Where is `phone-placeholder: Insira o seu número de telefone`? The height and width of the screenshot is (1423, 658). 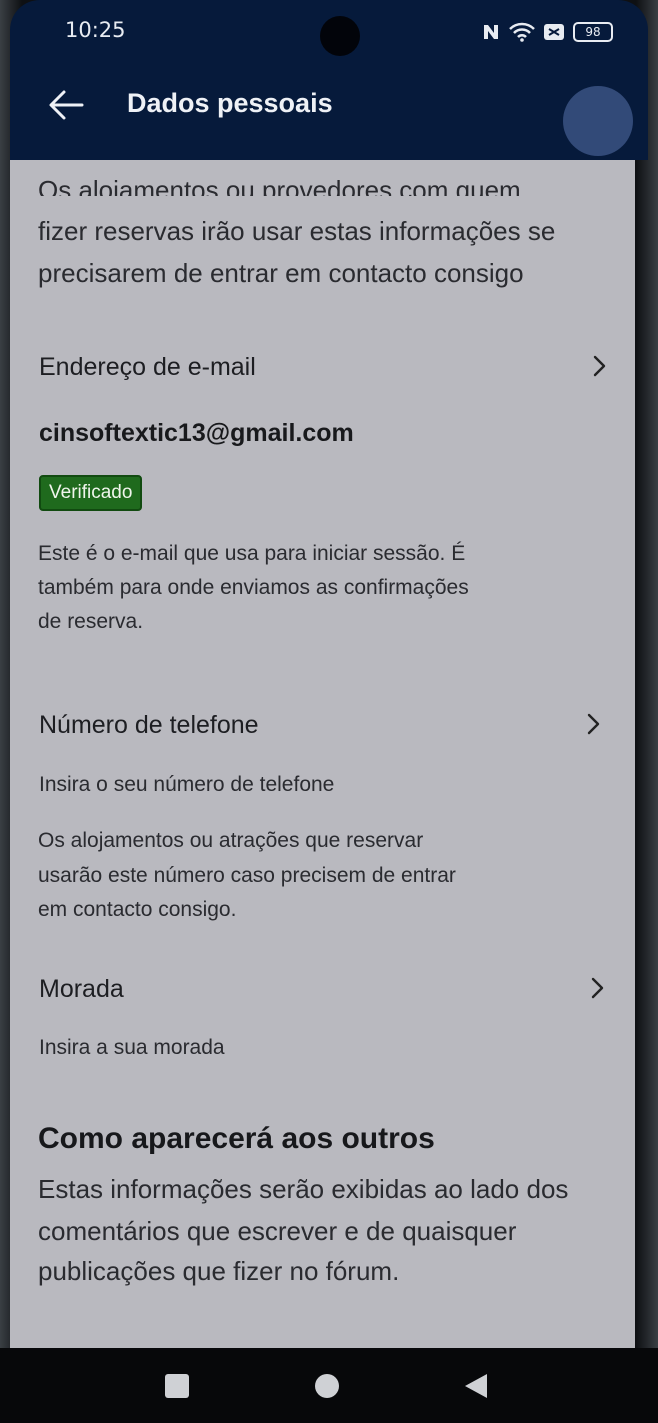 phone-placeholder: Insira o seu número de telefone is located at coordinates (186, 785).